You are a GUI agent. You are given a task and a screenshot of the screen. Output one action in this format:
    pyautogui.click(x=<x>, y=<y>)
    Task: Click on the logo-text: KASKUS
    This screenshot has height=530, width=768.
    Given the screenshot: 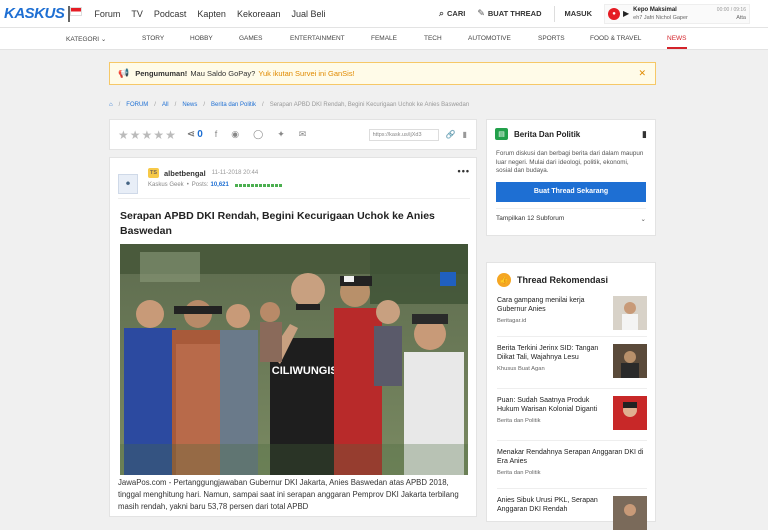 What is the action you would take?
    pyautogui.click(x=34, y=13)
    